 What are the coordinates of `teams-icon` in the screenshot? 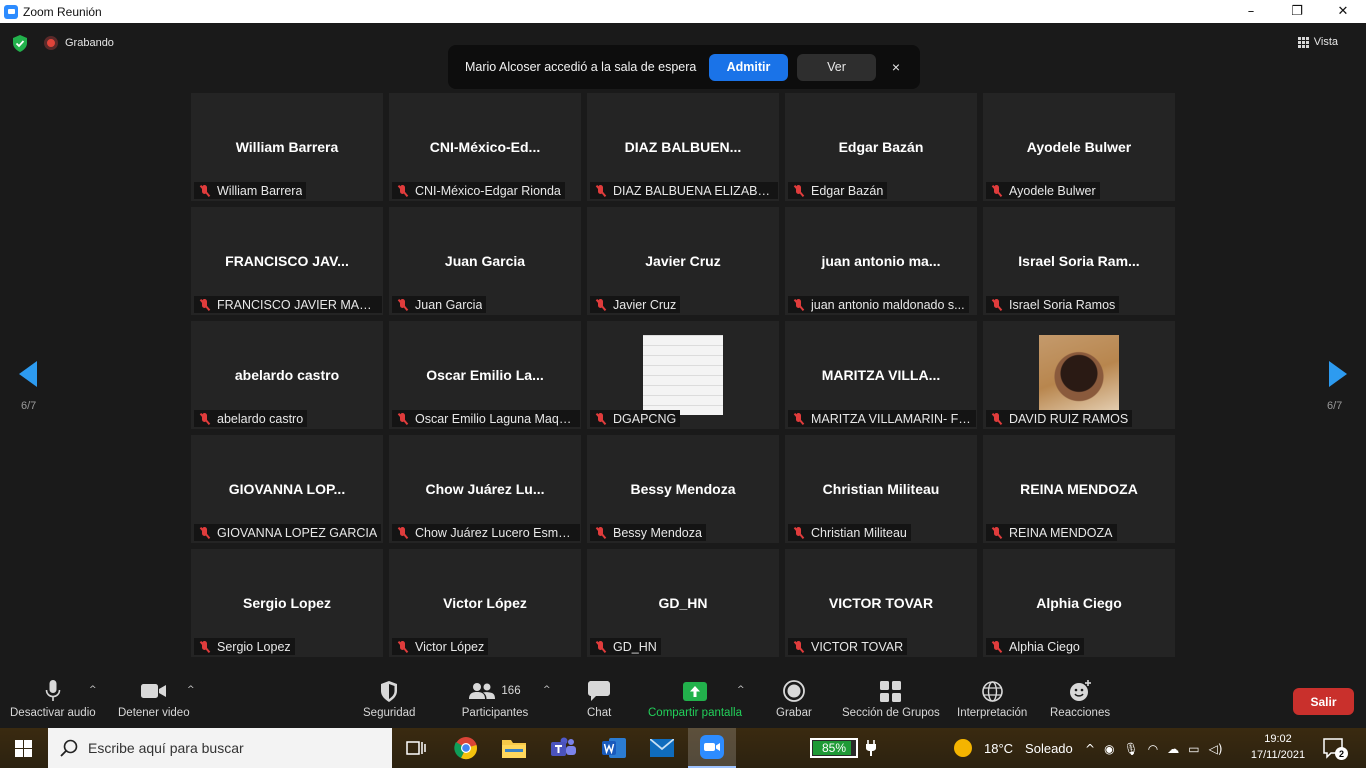 It's located at (564, 748).